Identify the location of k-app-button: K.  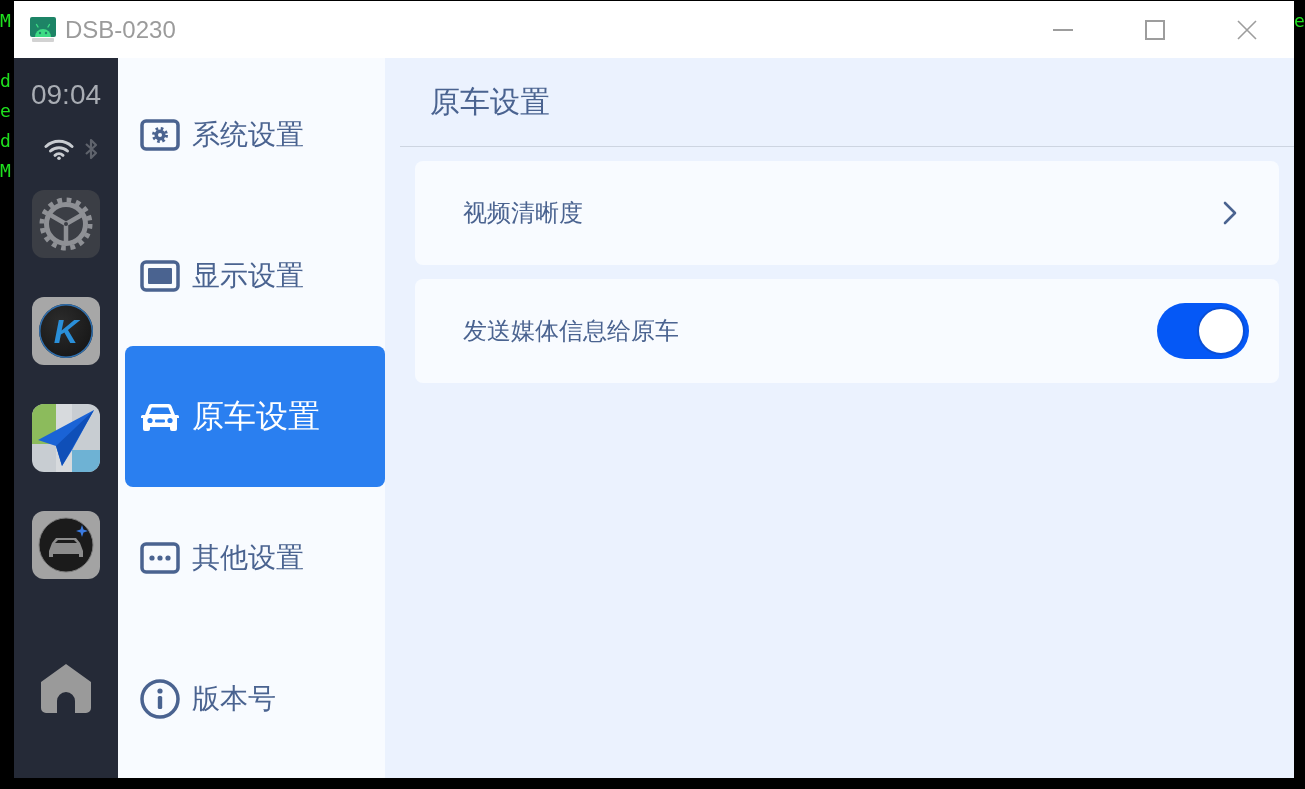
(66, 331).